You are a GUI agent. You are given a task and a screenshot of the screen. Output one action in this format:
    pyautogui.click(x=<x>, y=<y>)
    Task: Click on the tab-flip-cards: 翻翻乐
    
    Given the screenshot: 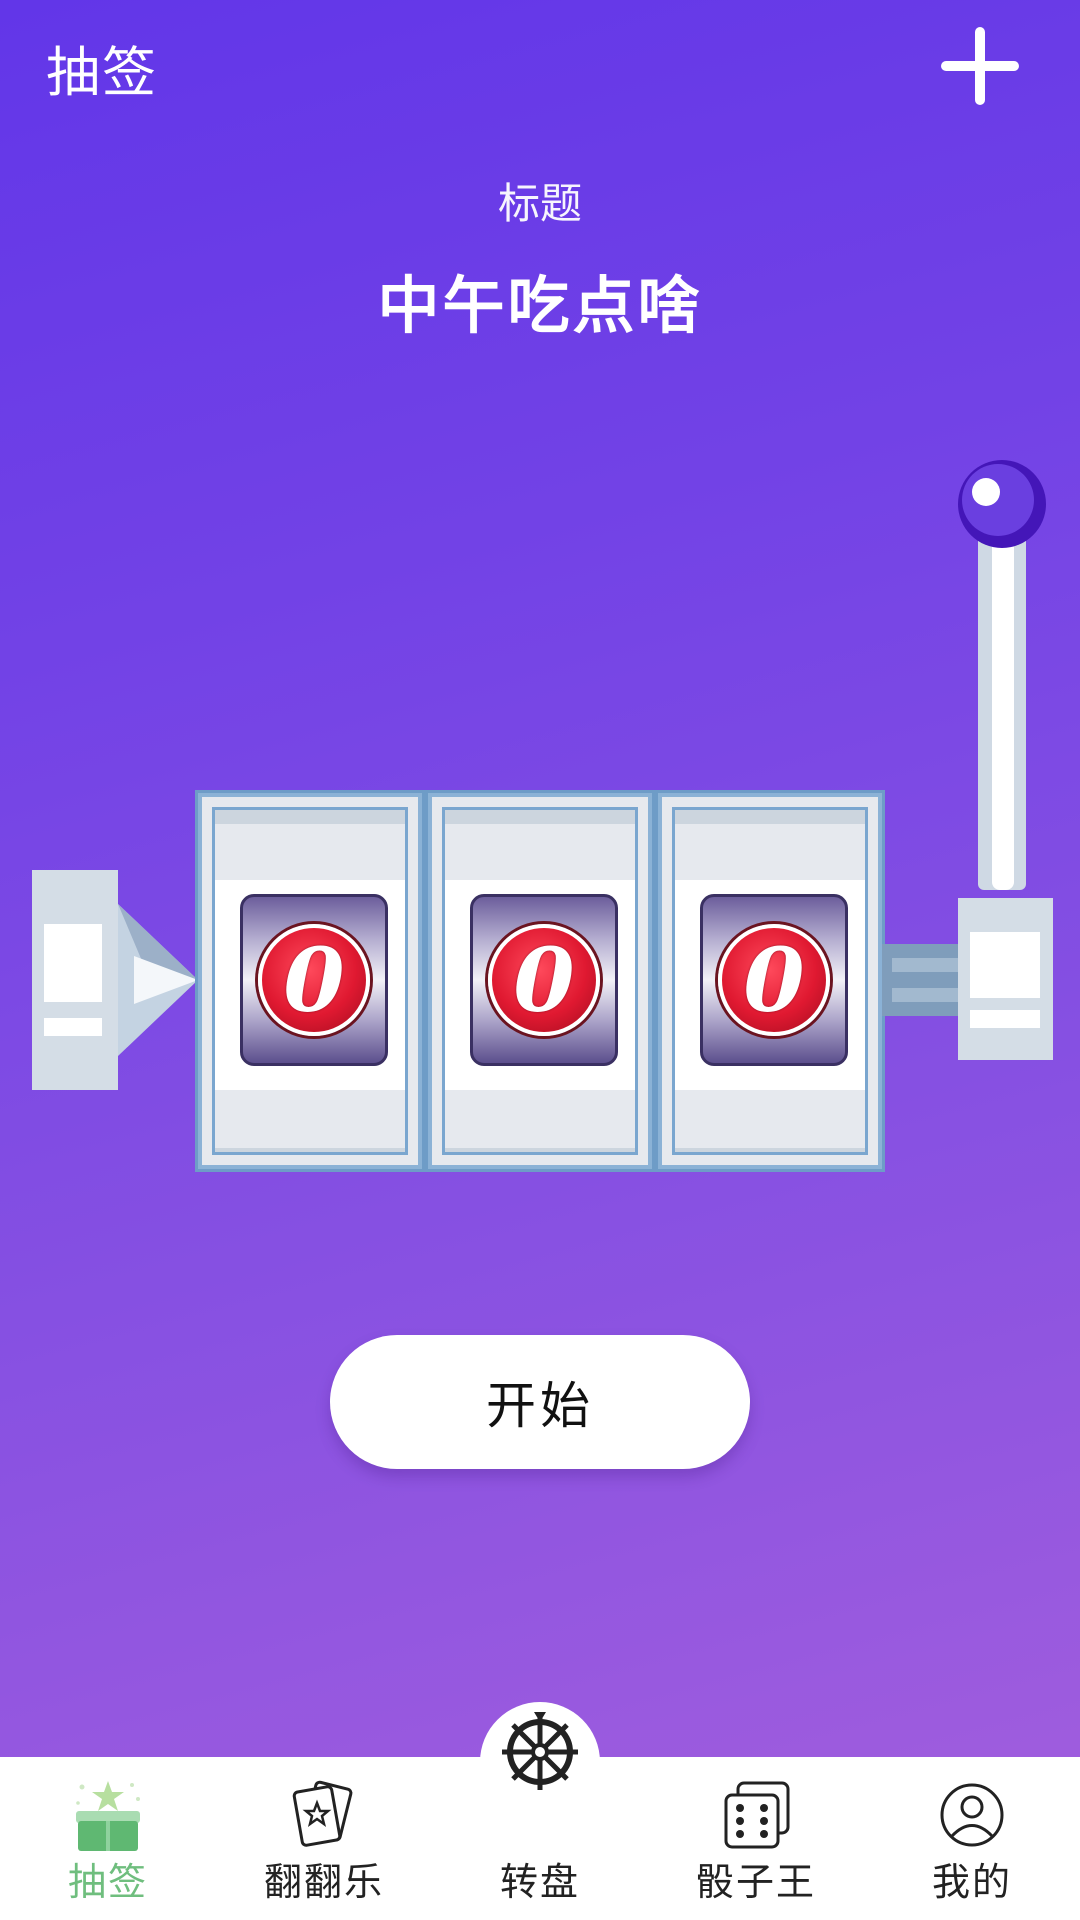 What is the action you would take?
    pyautogui.click(x=324, y=1838)
    